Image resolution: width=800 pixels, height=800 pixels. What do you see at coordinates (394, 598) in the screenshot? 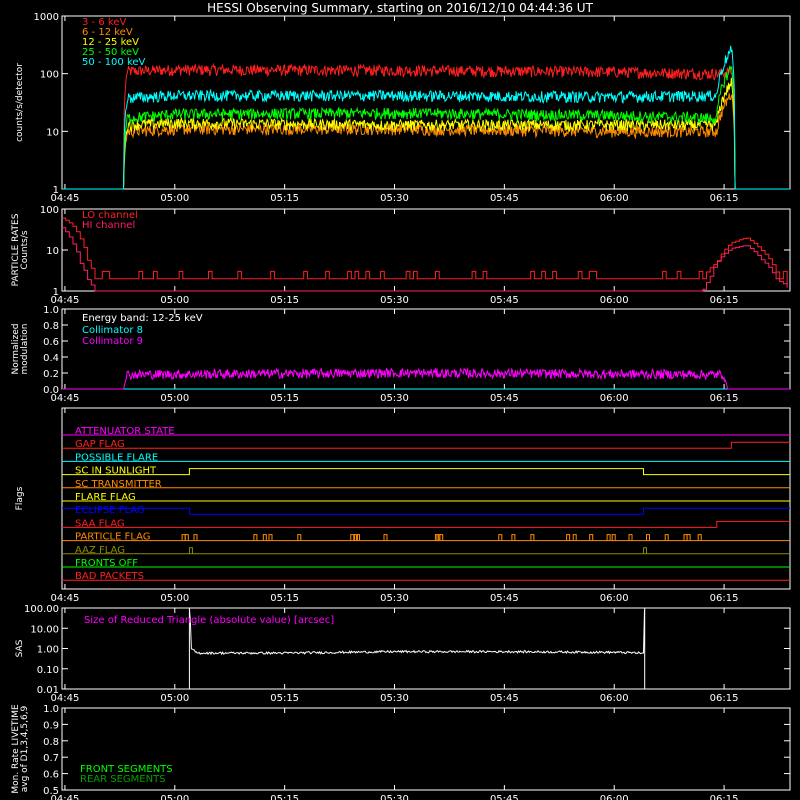
I see `x-tick-label-flags-3: 05:30` at bounding box center [394, 598].